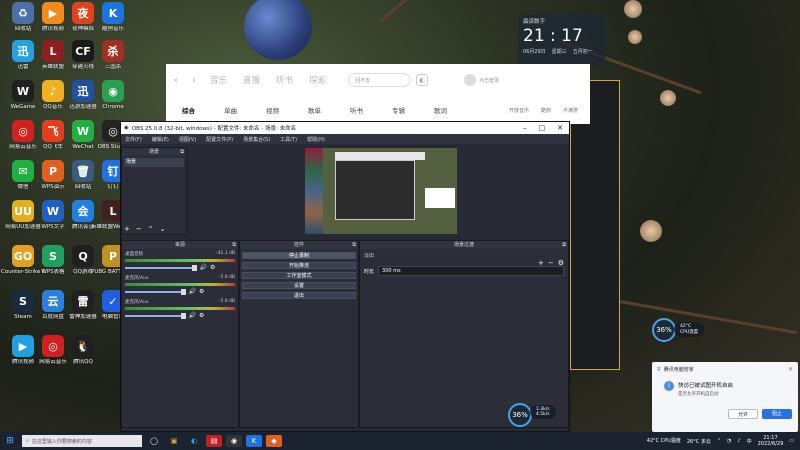 The width and height of the screenshot is (800, 450). I want to click on close-button: ✕, so click(560, 128).